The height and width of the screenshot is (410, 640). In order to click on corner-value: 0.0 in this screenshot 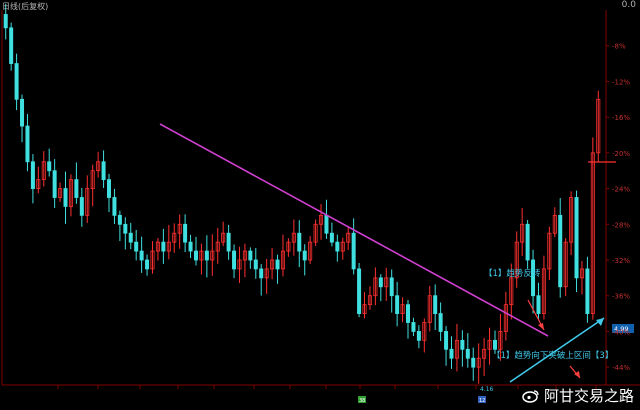, I will do `click(628, 5)`.